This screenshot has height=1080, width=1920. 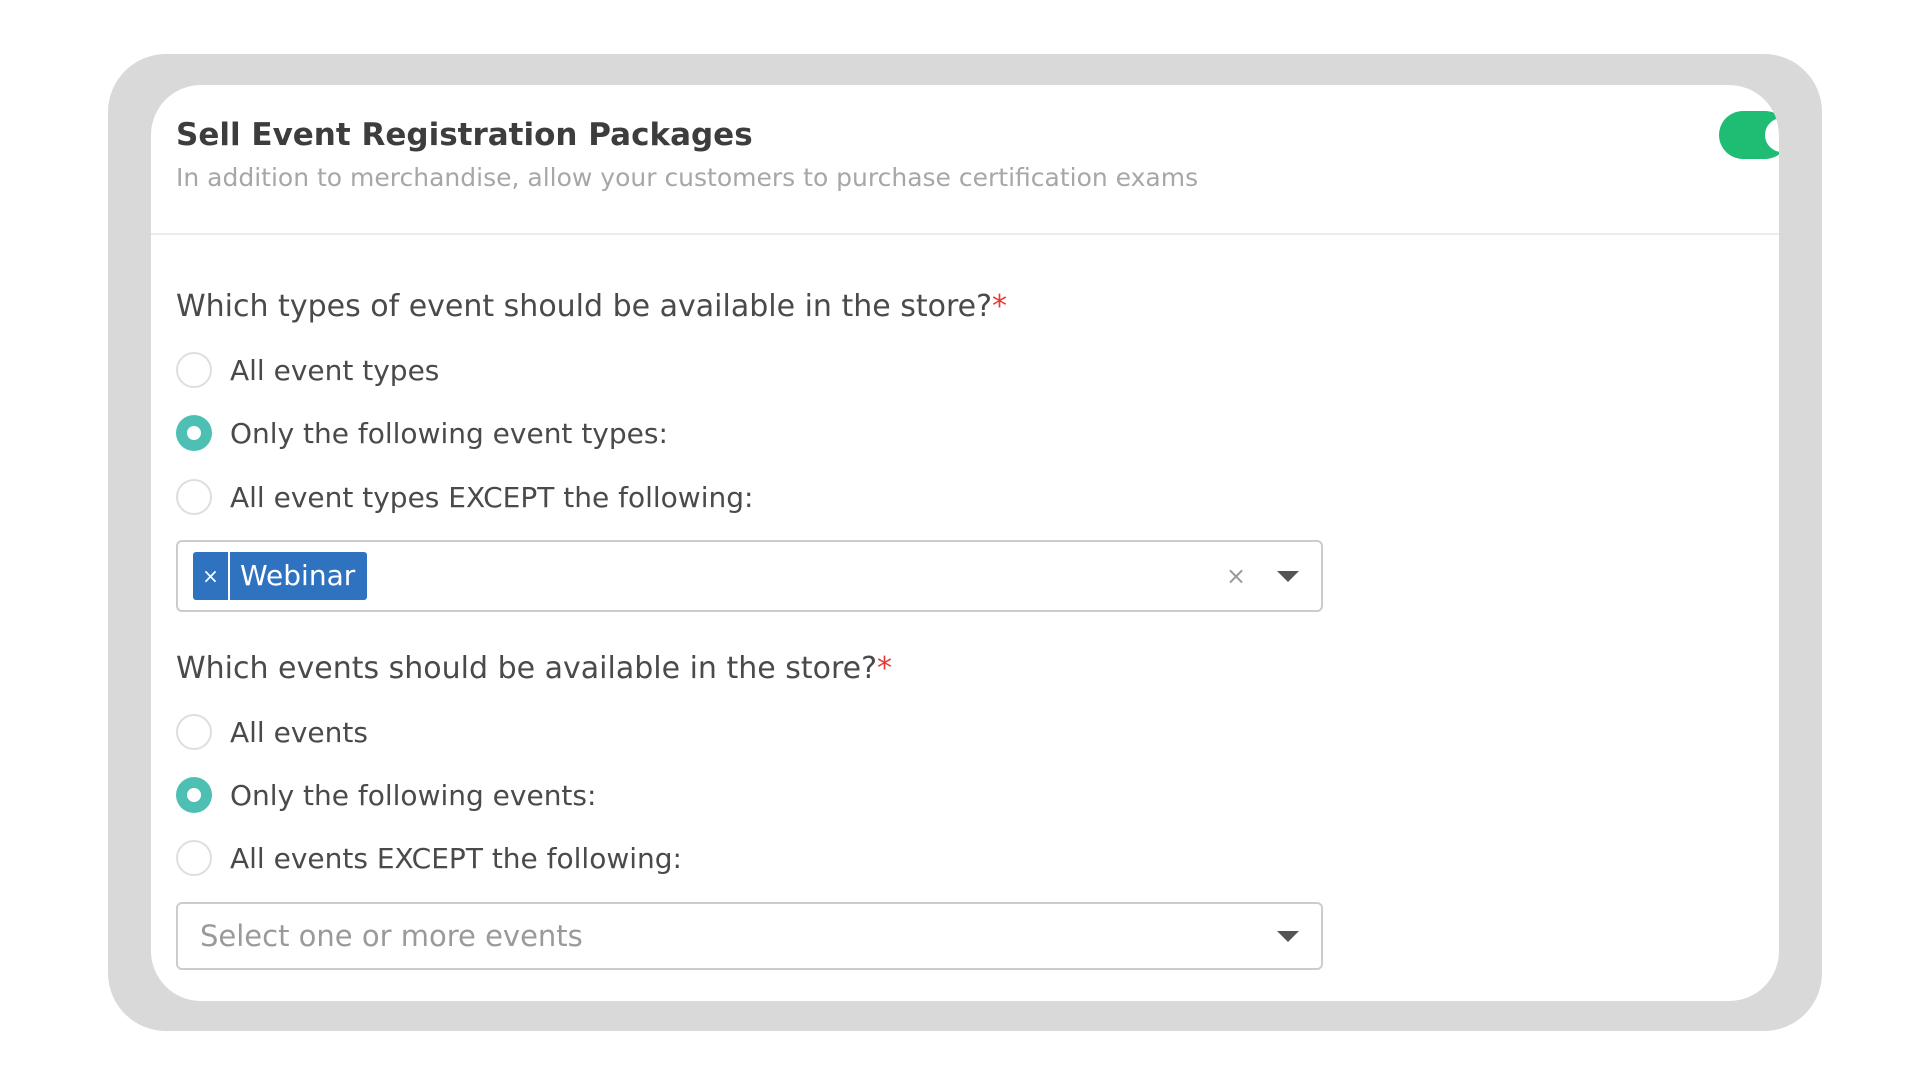 I want to click on tag-label: Webinar, so click(x=298, y=575).